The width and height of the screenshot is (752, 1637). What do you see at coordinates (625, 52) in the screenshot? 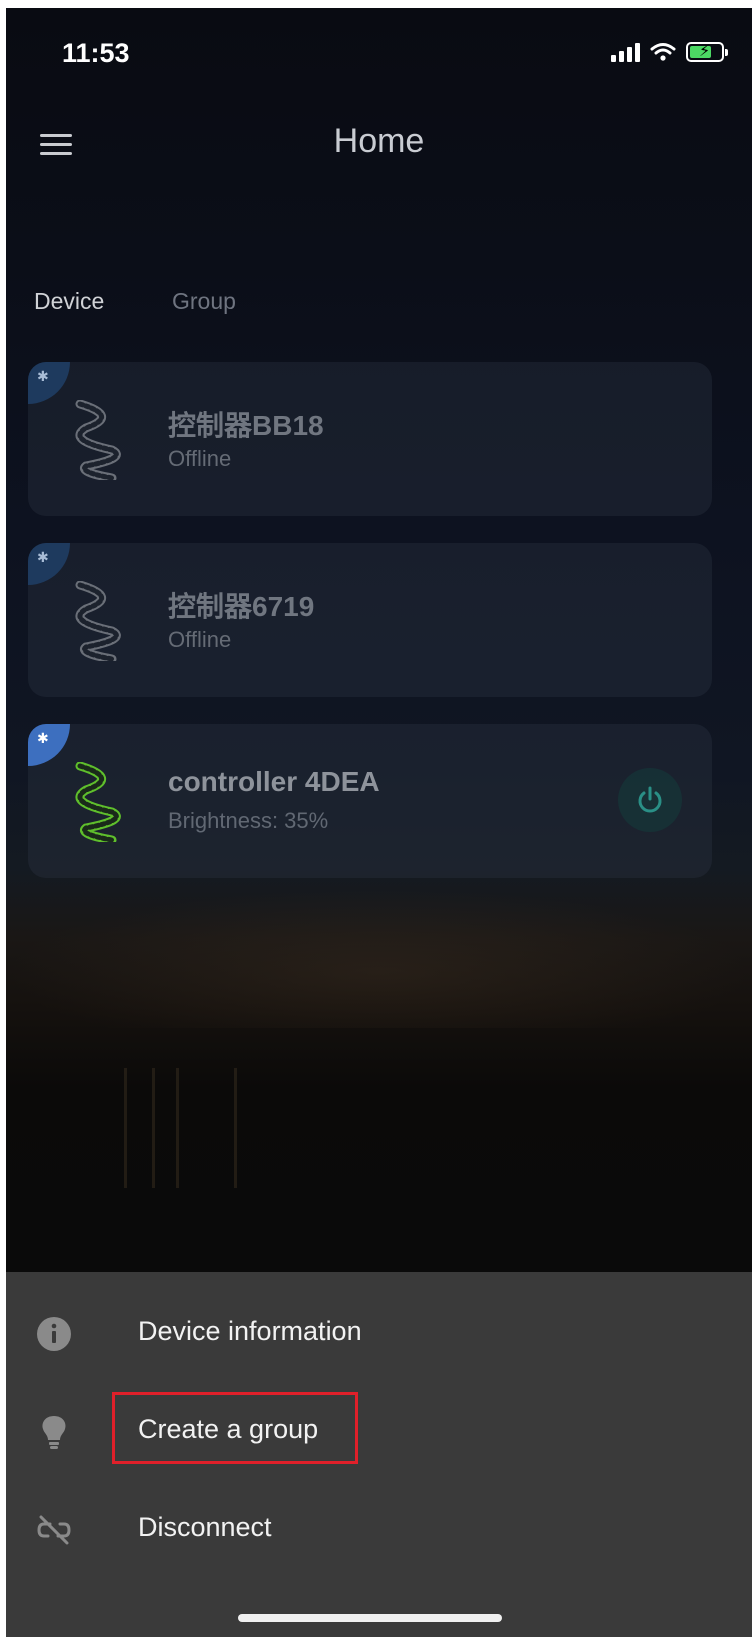
I see `cellular-signal-icon` at bounding box center [625, 52].